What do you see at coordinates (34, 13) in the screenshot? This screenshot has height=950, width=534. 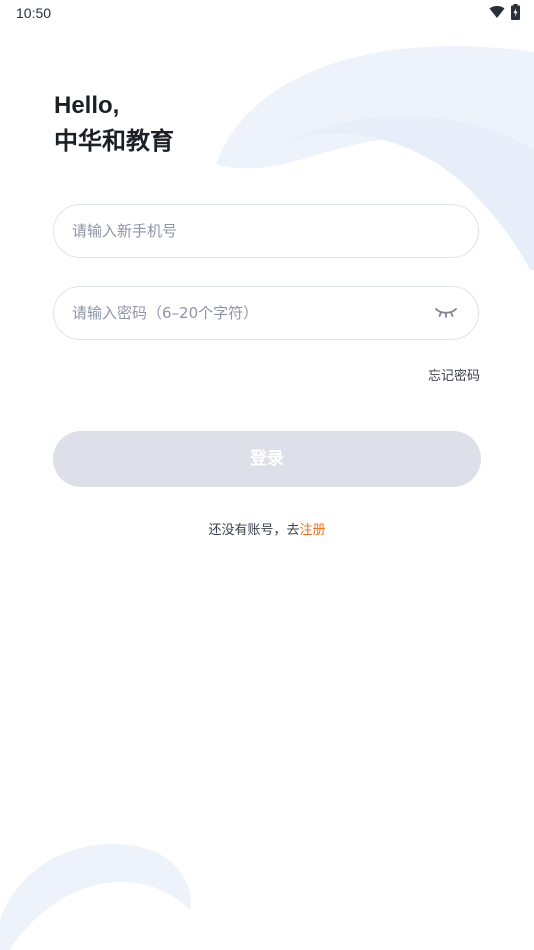 I see `status-time: 10:50` at bounding box center [34, 13].